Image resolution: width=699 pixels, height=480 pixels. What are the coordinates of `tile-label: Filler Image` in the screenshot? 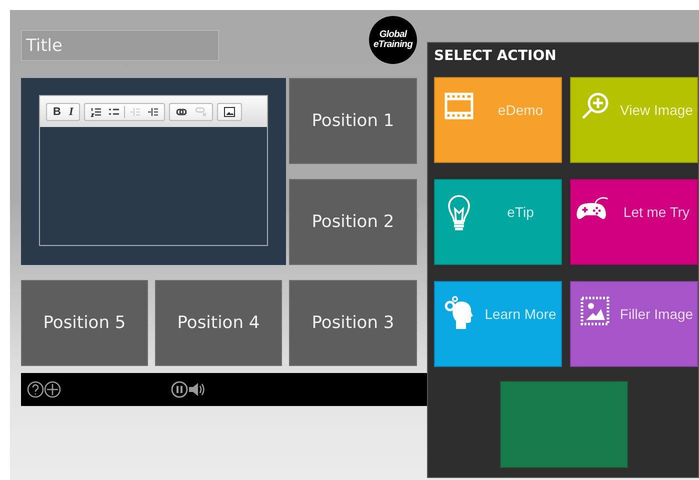 It's located at (656, 314).